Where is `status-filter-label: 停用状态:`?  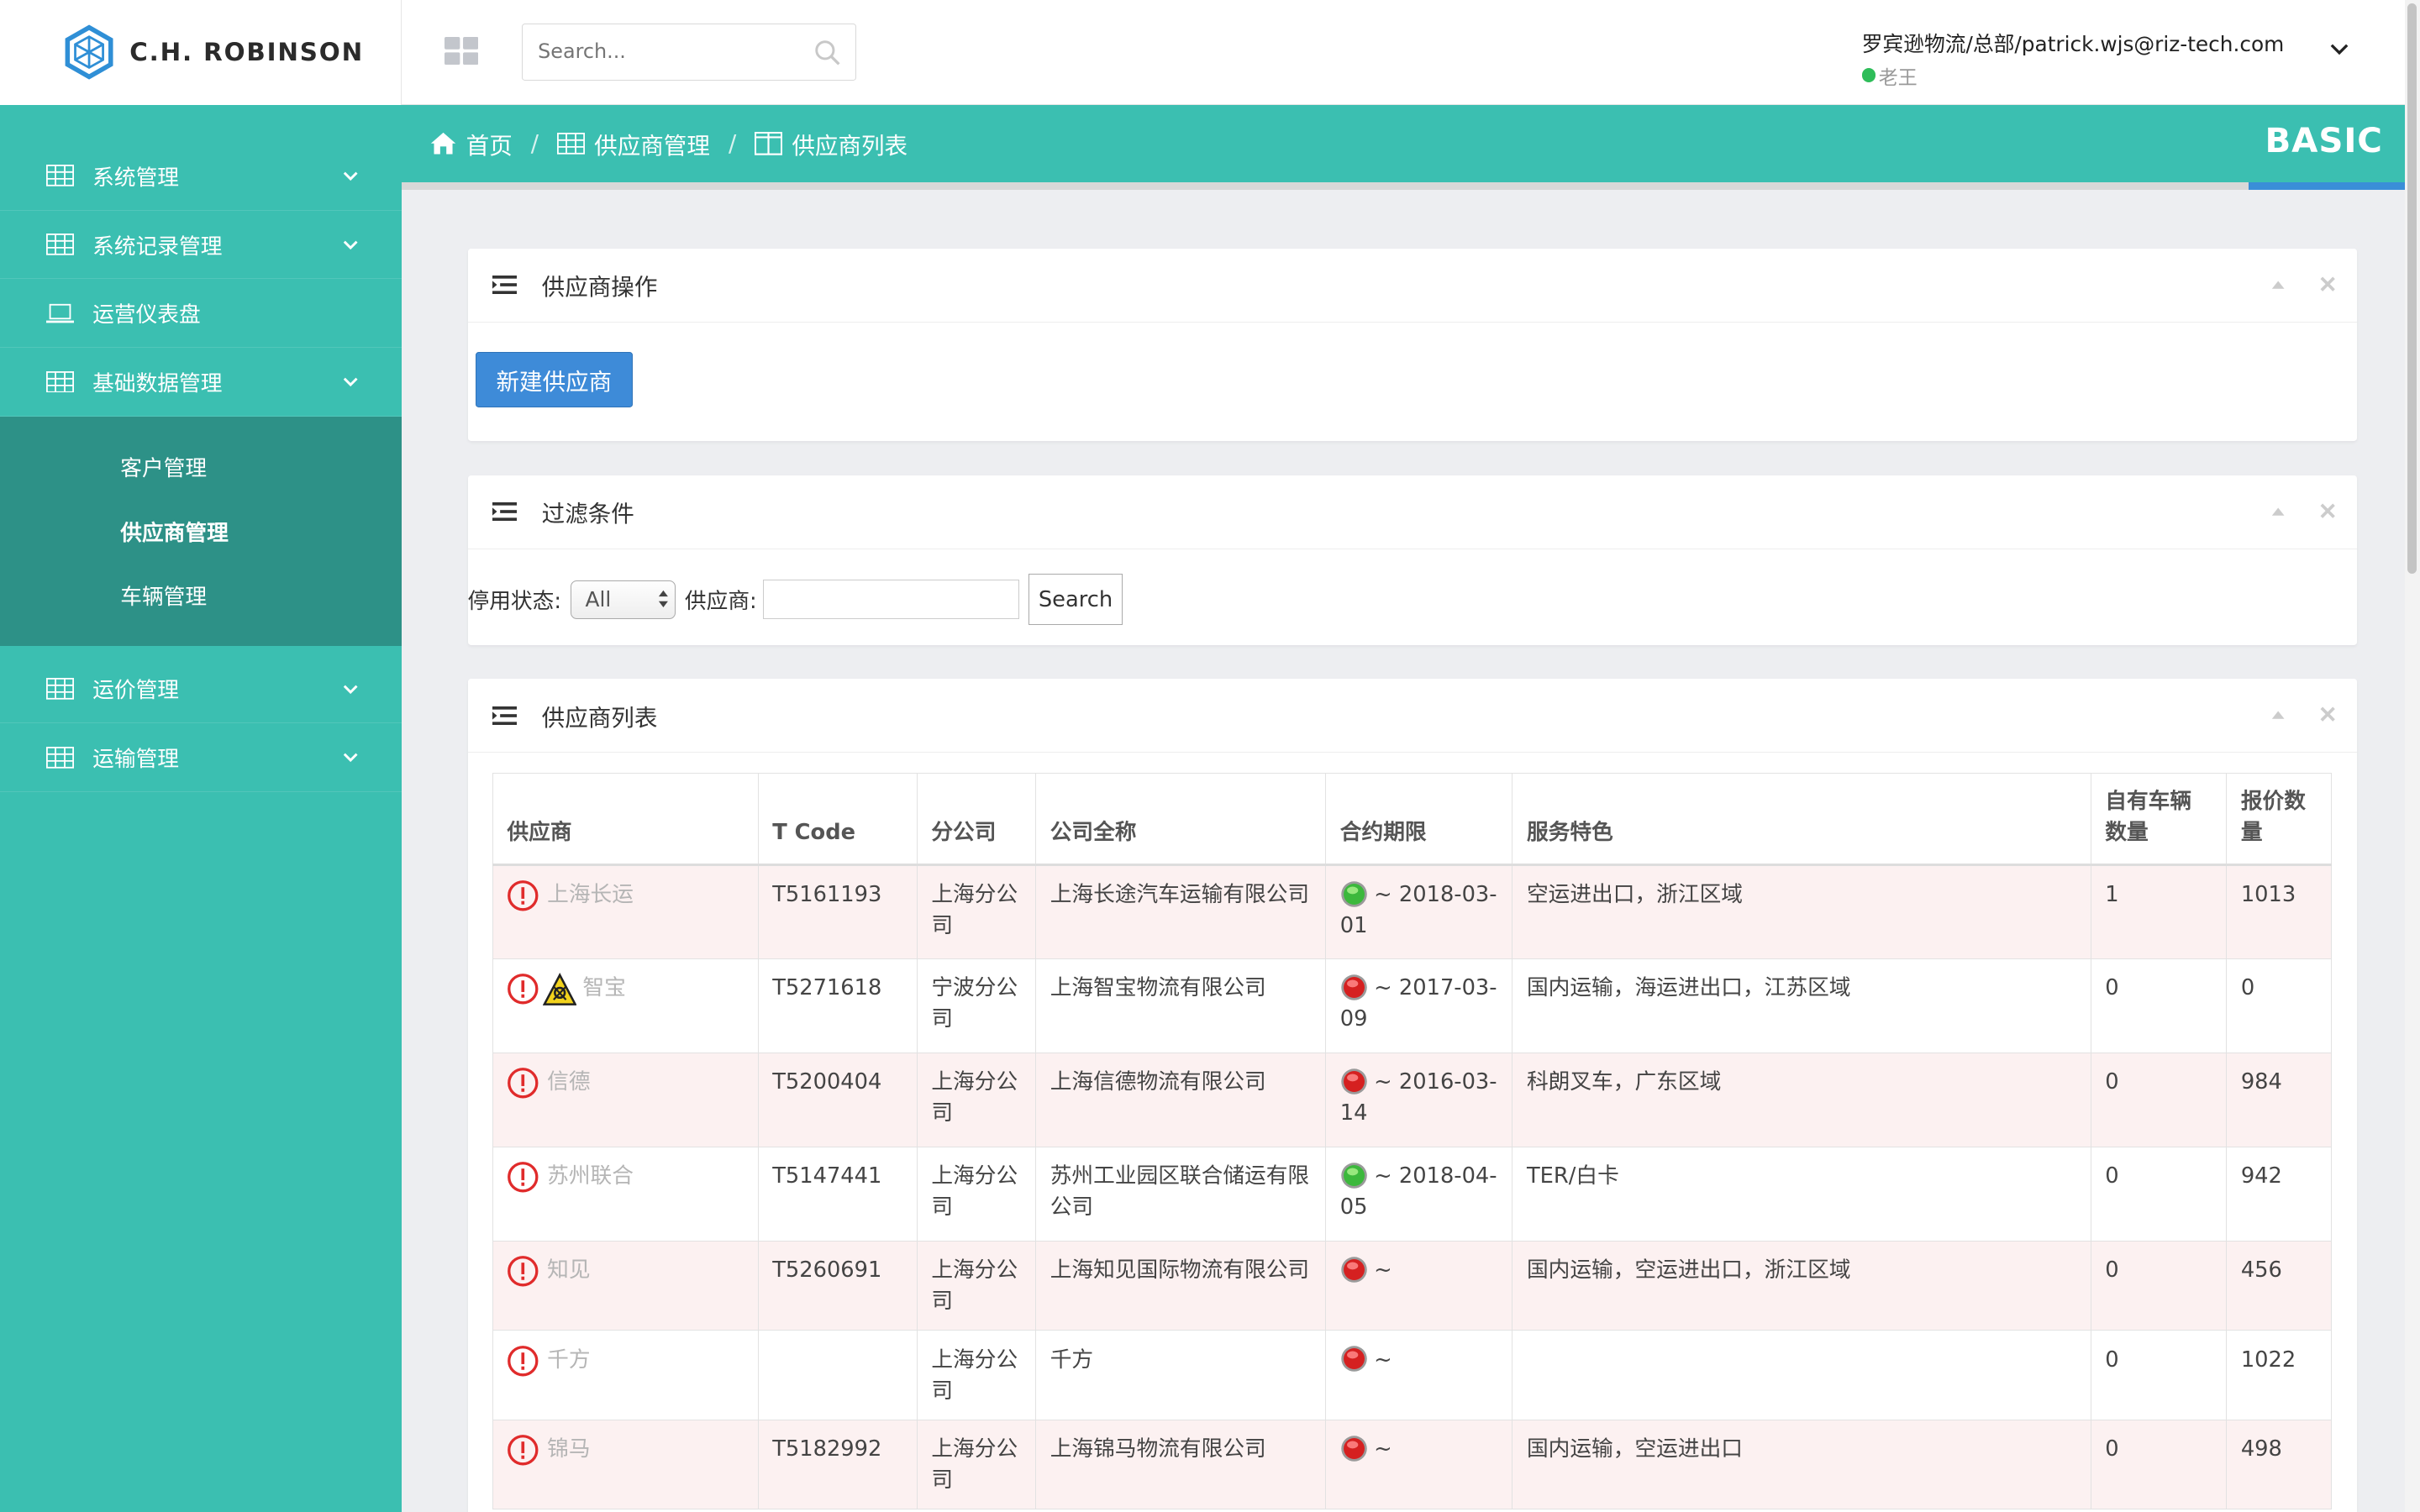
status-filter-label: 停用状态: is located at coordinates (514, 602).